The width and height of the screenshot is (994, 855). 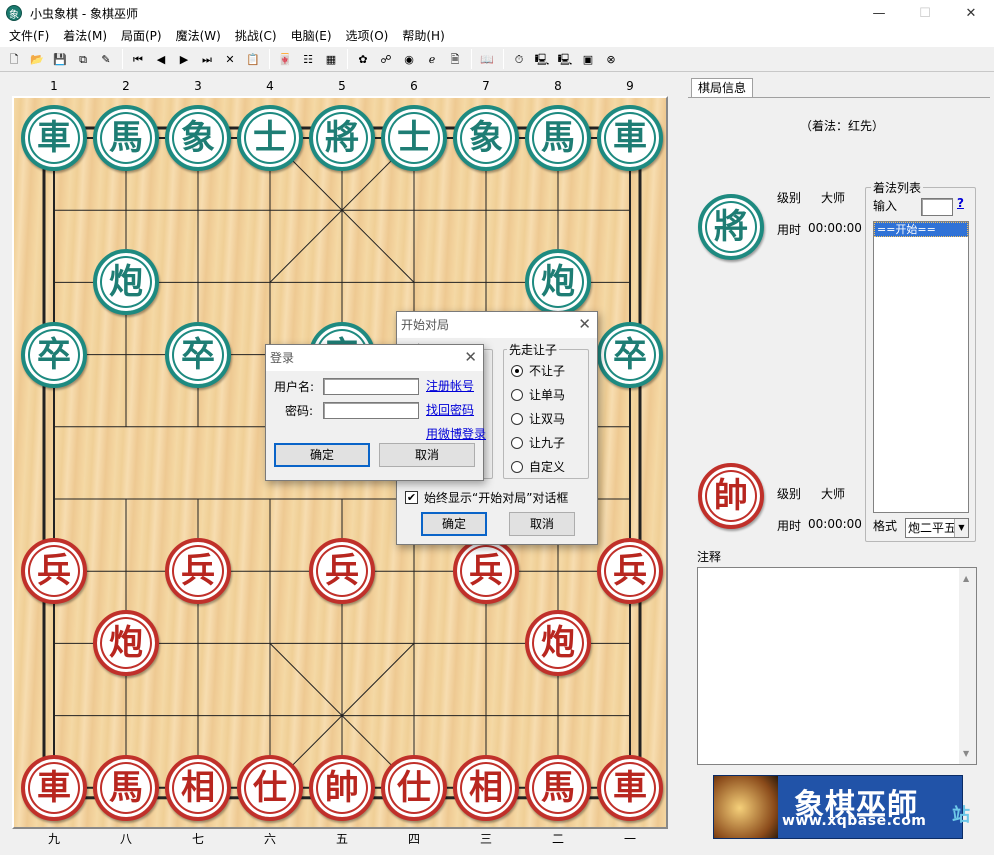 What do you see at coordinates (386, 59) in the screenshot?
I see `network-button: ☍` at bounding box center [386, 59].